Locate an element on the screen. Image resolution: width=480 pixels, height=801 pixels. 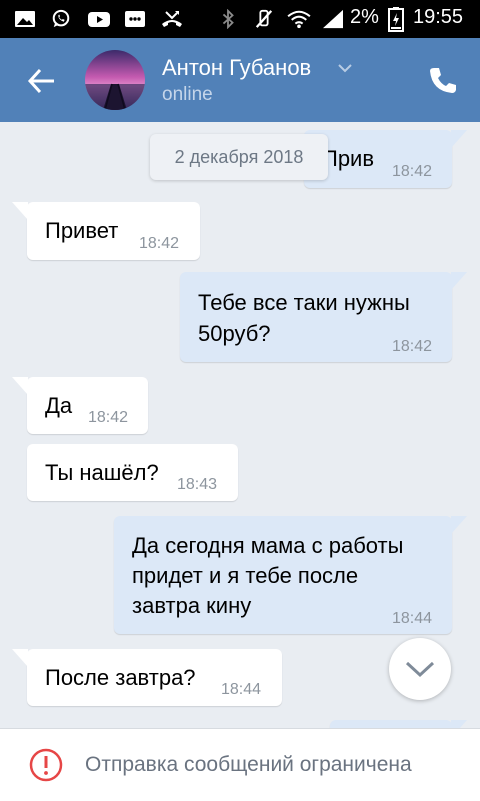
mute-icon is located at coordinates (264, 18).